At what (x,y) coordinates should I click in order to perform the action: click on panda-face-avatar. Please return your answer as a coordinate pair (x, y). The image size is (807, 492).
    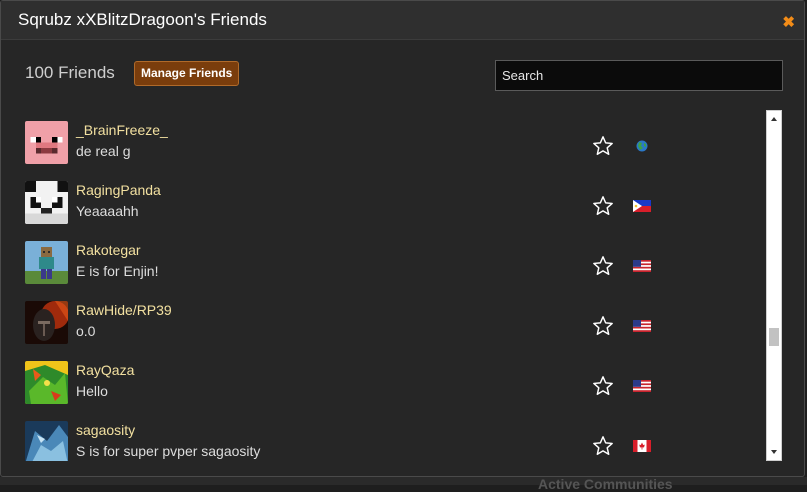
    Looking at the image, I should click on (46, 202).